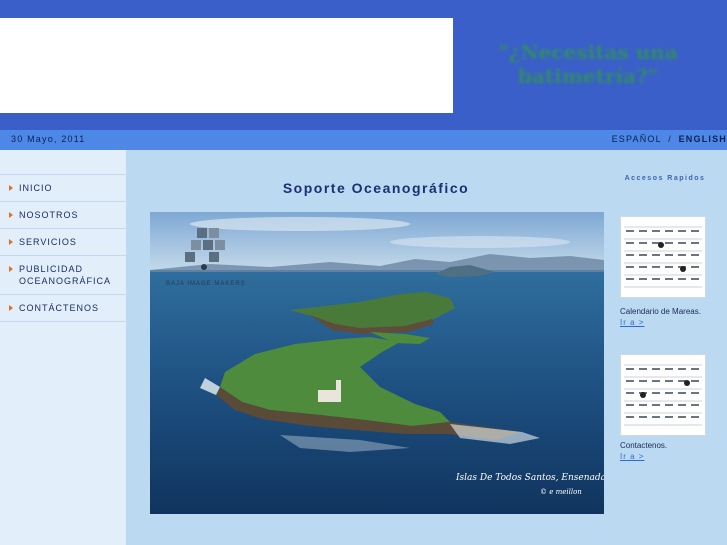  What do you see at coordinates (206, 284) in the screenshot?
I see `photo-logo-text: BAJA IMAGE MAKERS` at bounding box center [206, 284].